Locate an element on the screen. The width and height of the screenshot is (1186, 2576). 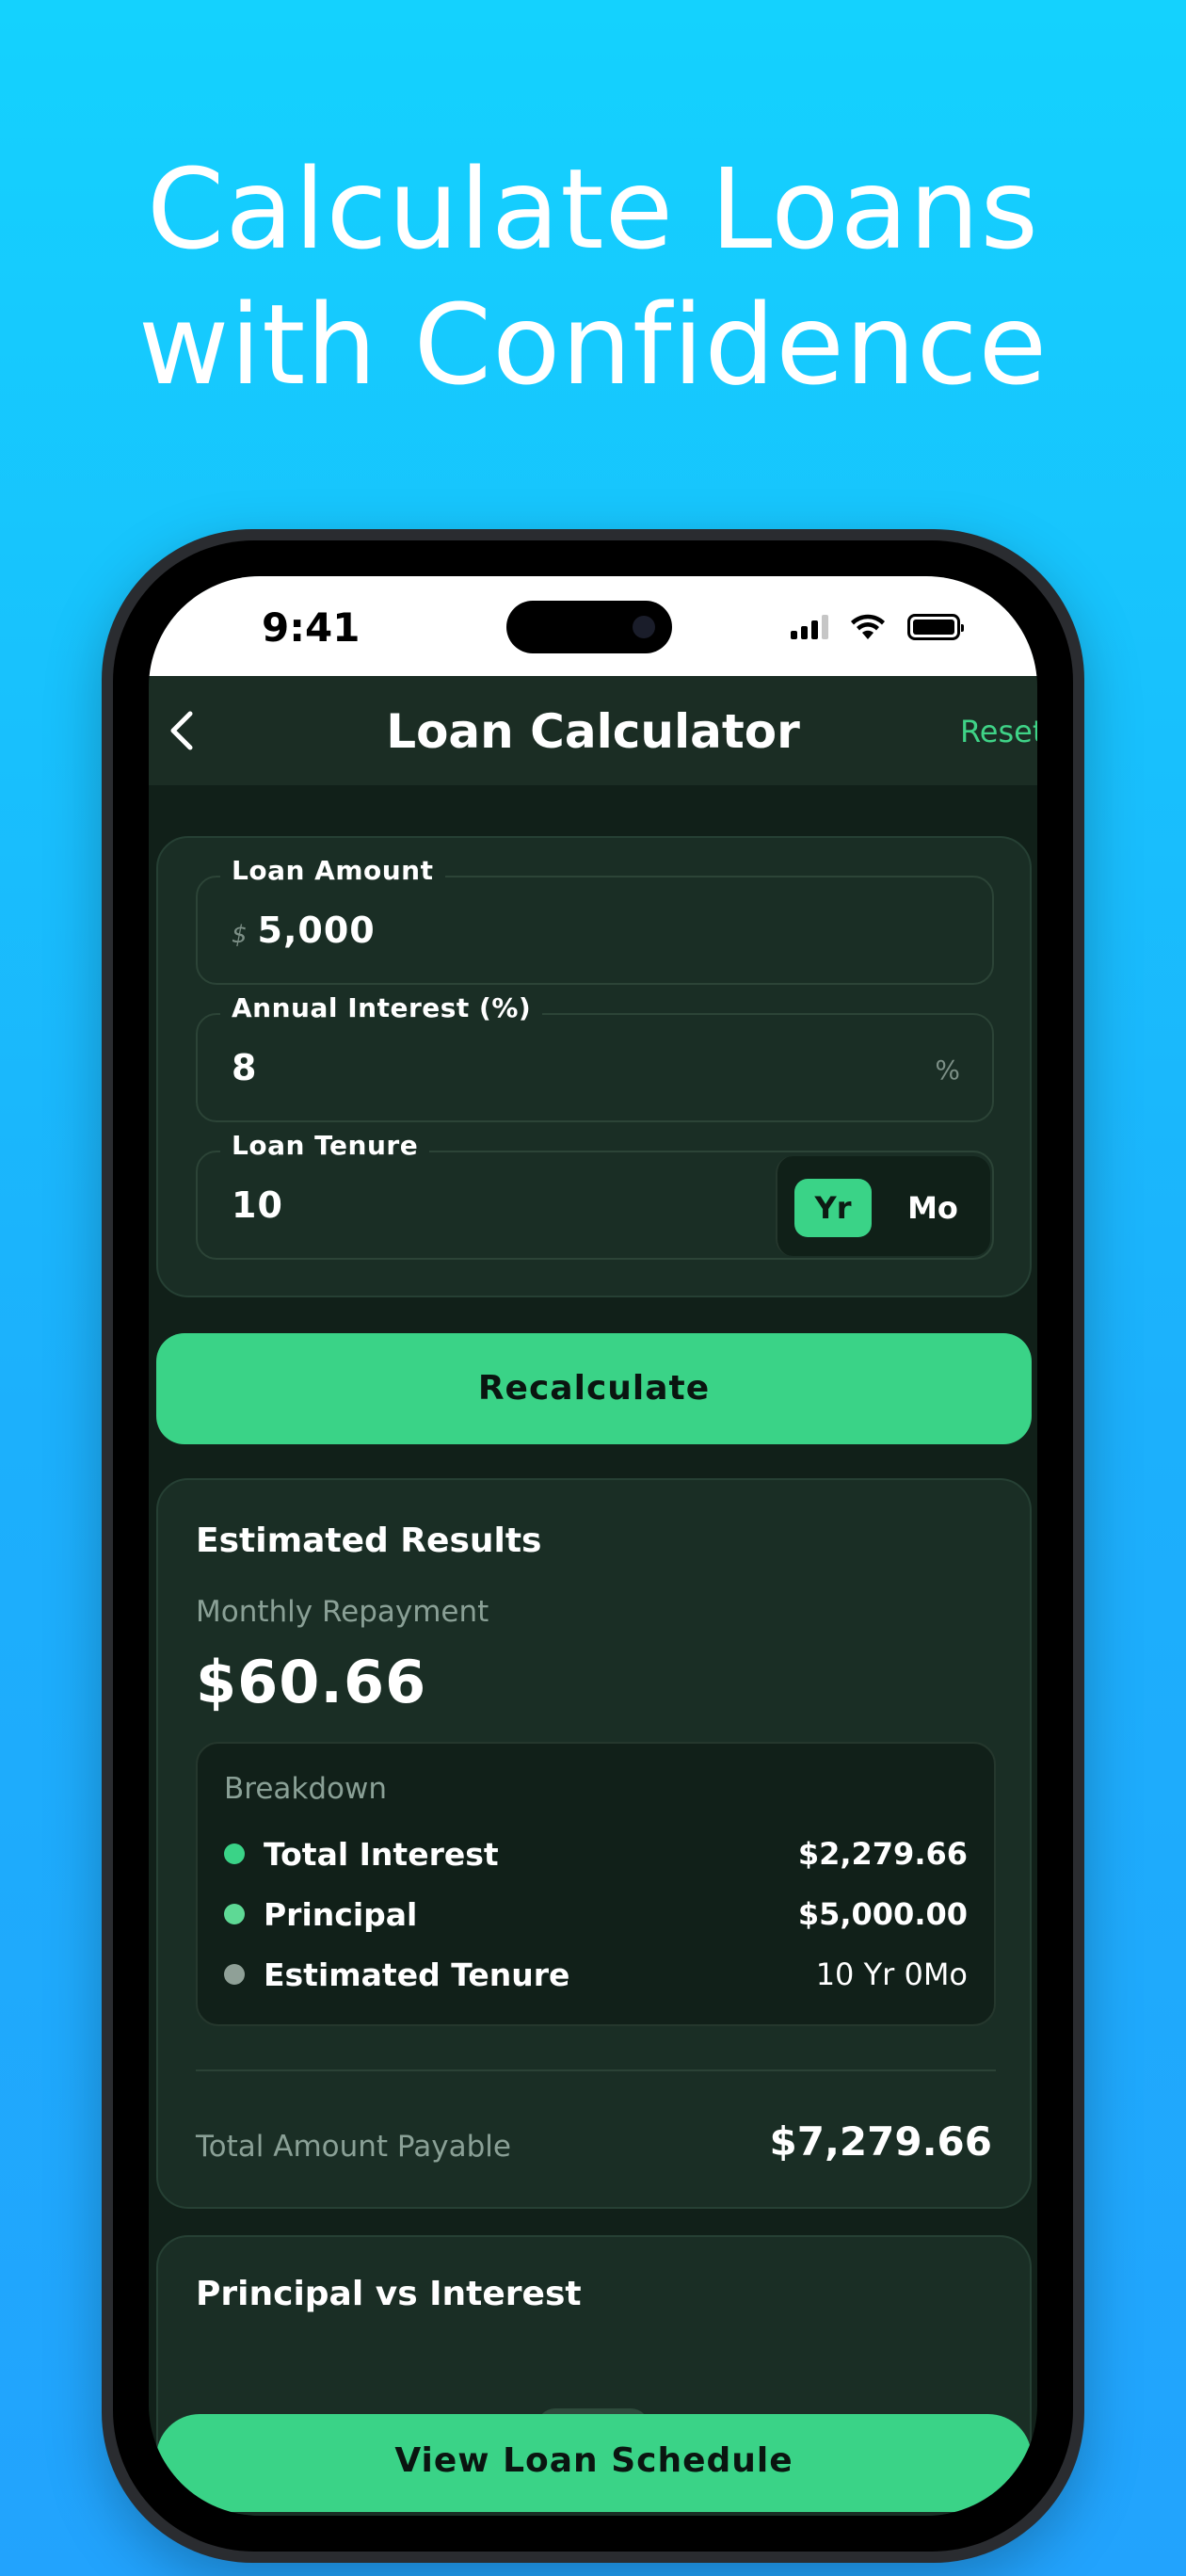
annual-interest-field: Annual Interest (%) 8 % is located at coordinates (595, 1057).